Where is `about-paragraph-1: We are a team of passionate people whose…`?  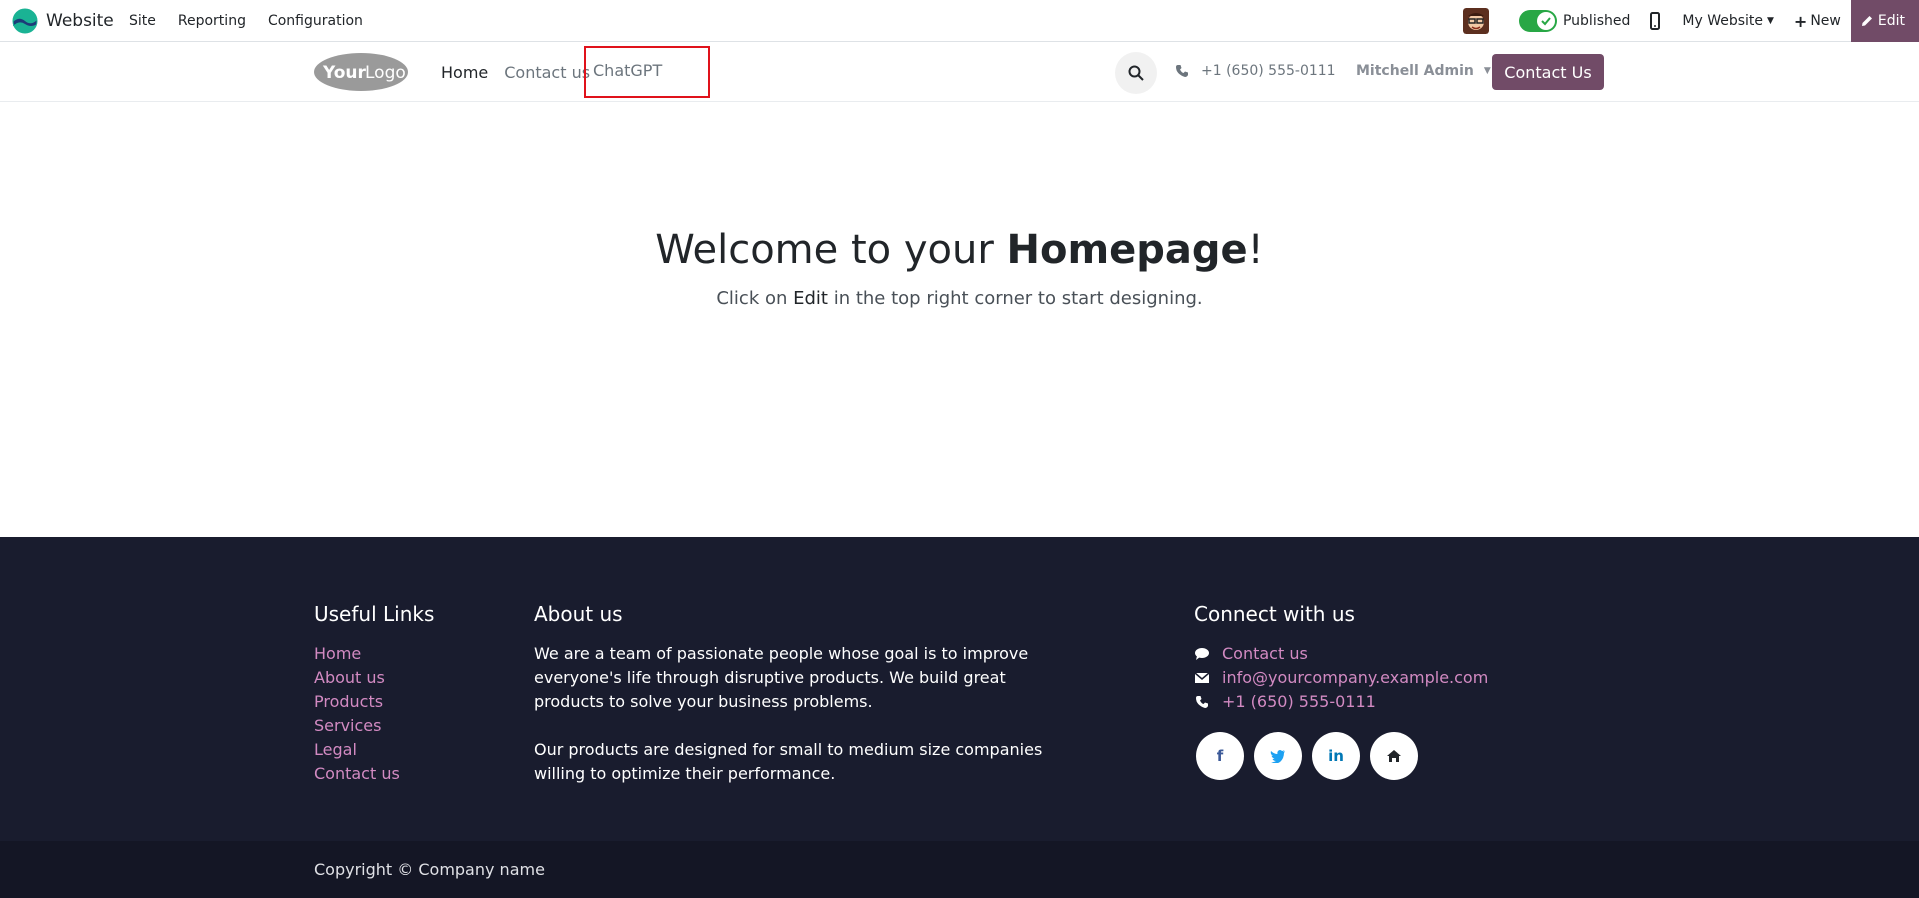
about-paragraph-1: We are a team of passionate people whose… is located at coordinates (781, 677).